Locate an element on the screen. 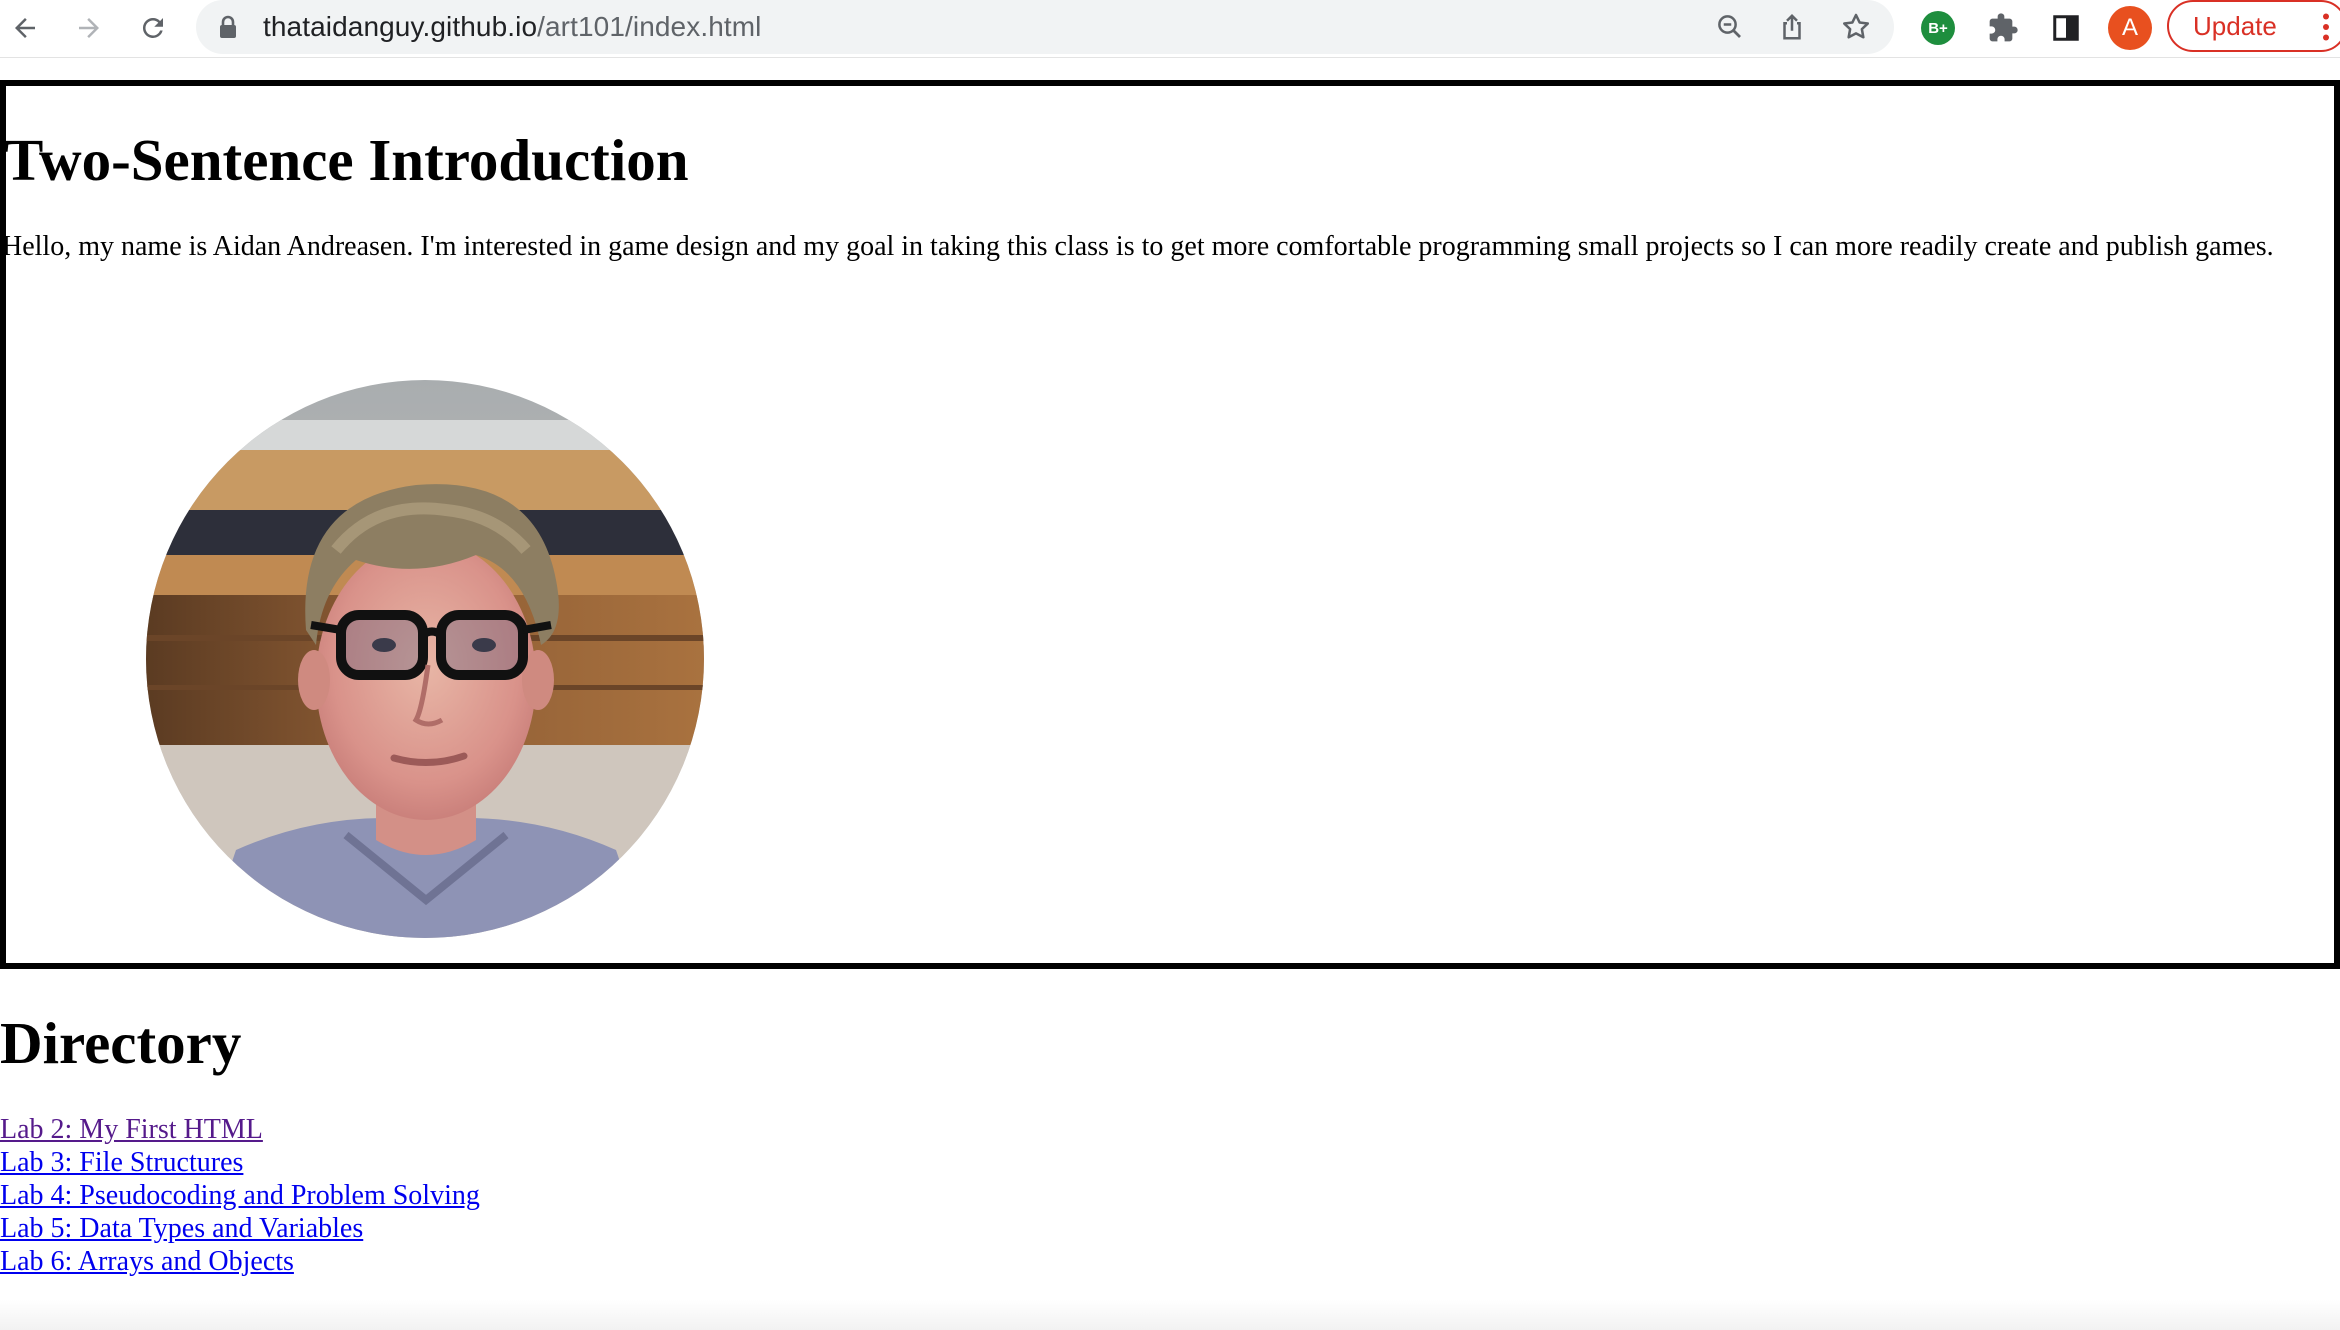  update-button: Update is located at coordinates (2253, 26).